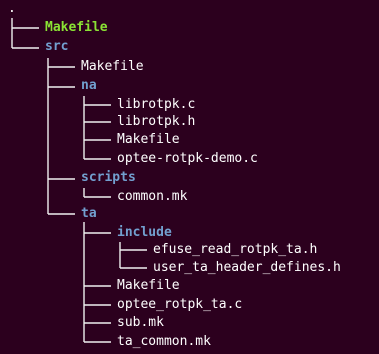  I want to click on tree-root: ., so click(12, 8).